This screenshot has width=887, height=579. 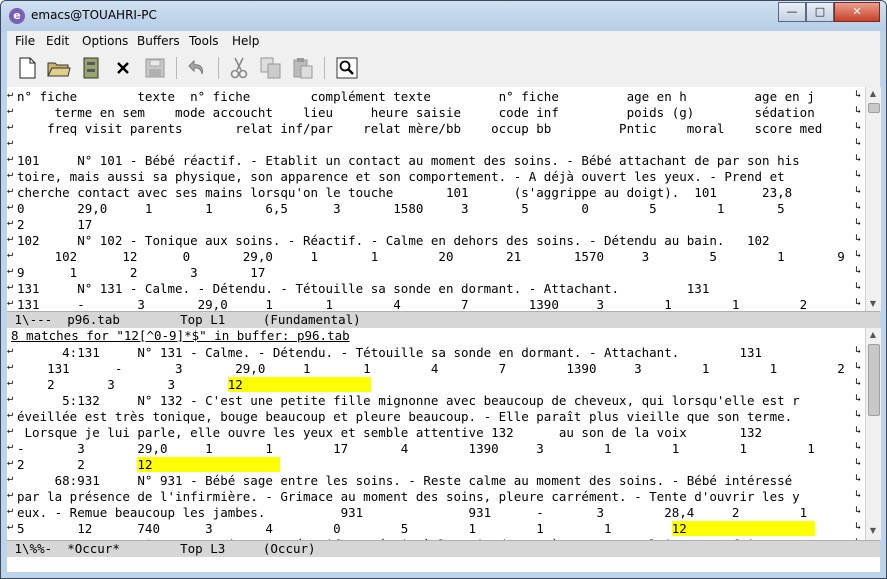 I want to click on save-icon, so click(x=155, y=68).